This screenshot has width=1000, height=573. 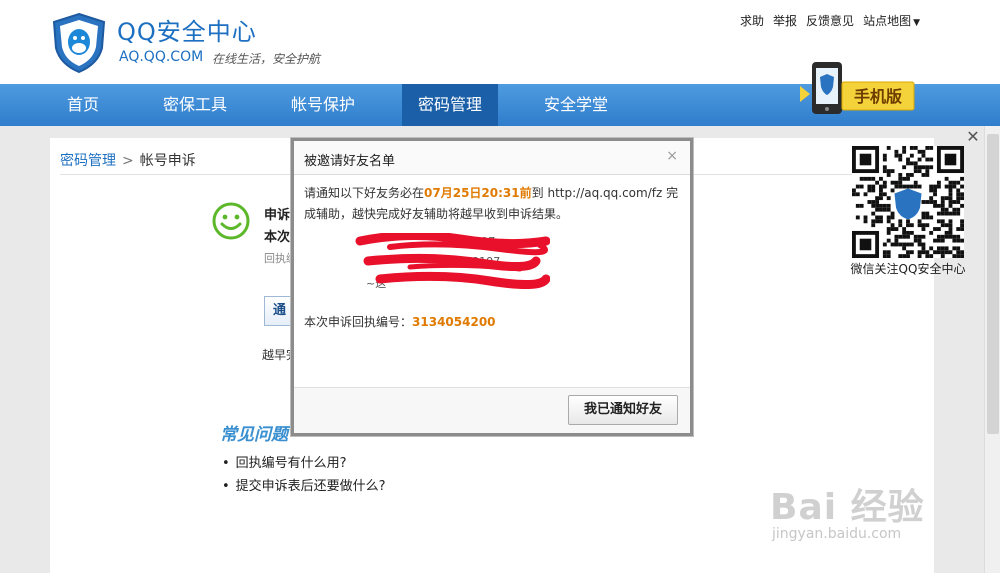 What do you see at coordinates (492, 158) in the screenshot?
I see `dialog-header: 被邀请好友名单 ×` at bounding box center [492, 158].